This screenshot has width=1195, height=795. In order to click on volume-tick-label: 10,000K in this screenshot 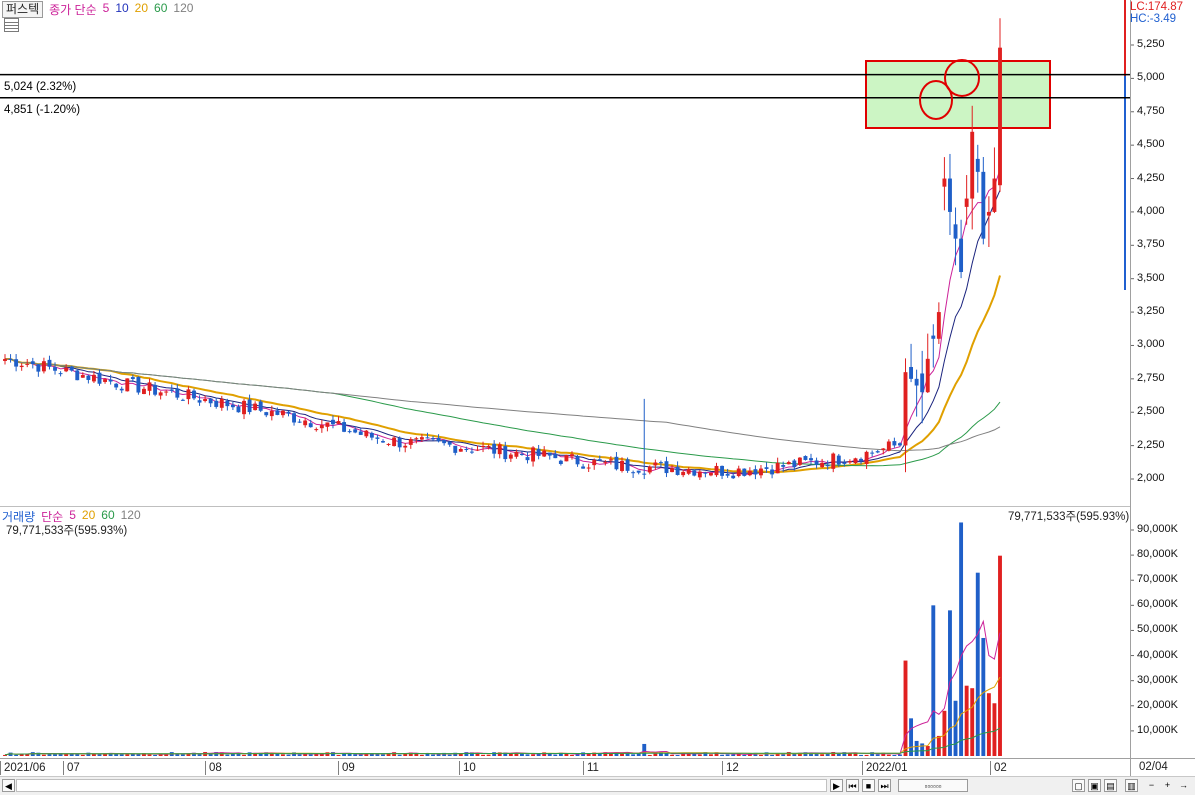, I will do `click(1157, 729)`.